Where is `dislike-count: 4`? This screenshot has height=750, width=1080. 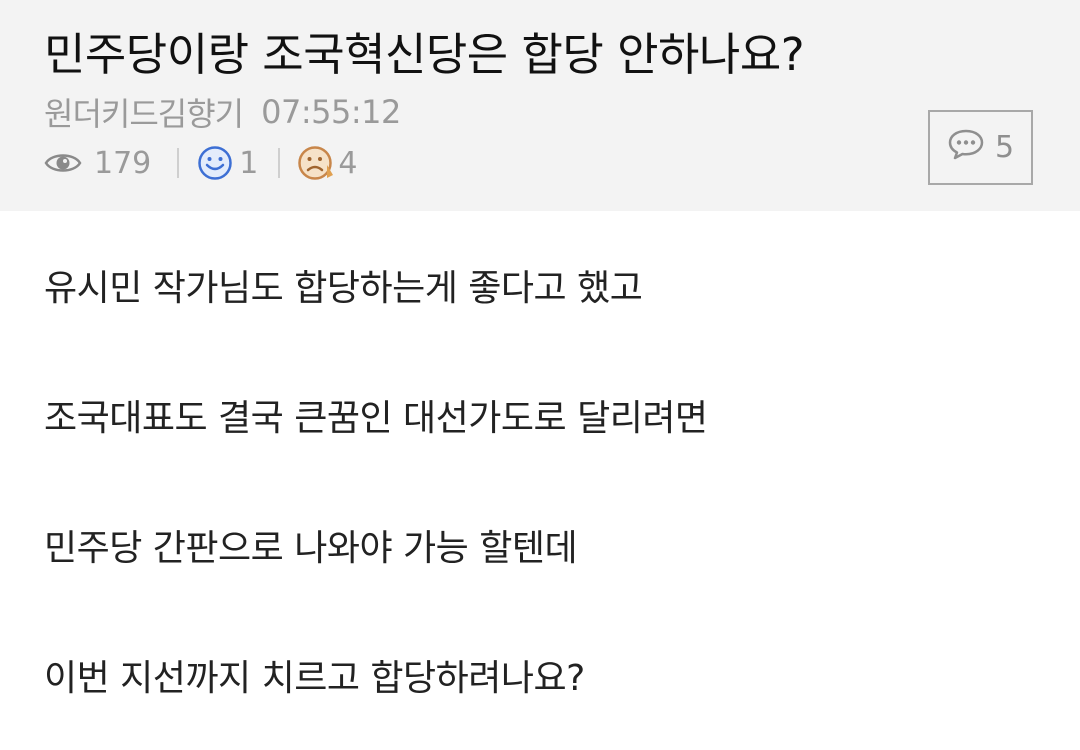 dislike-count: 4 is located at coordinates (348, 163).